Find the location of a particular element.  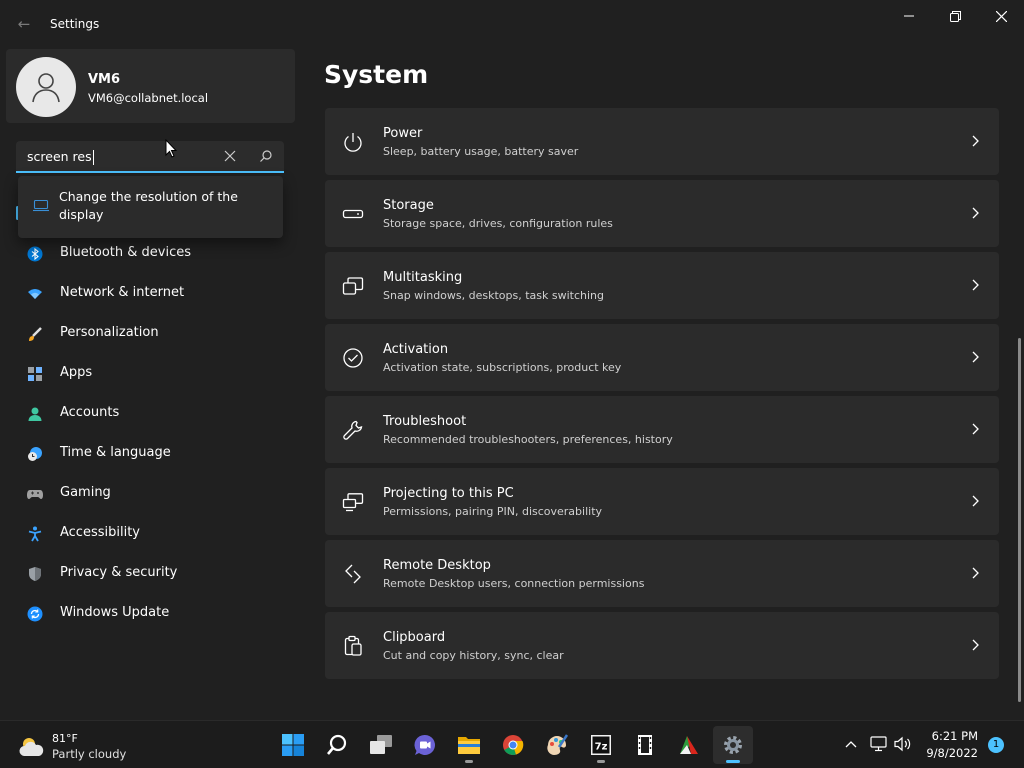

taskbar-settings-button is located at coordinates (733, 745).